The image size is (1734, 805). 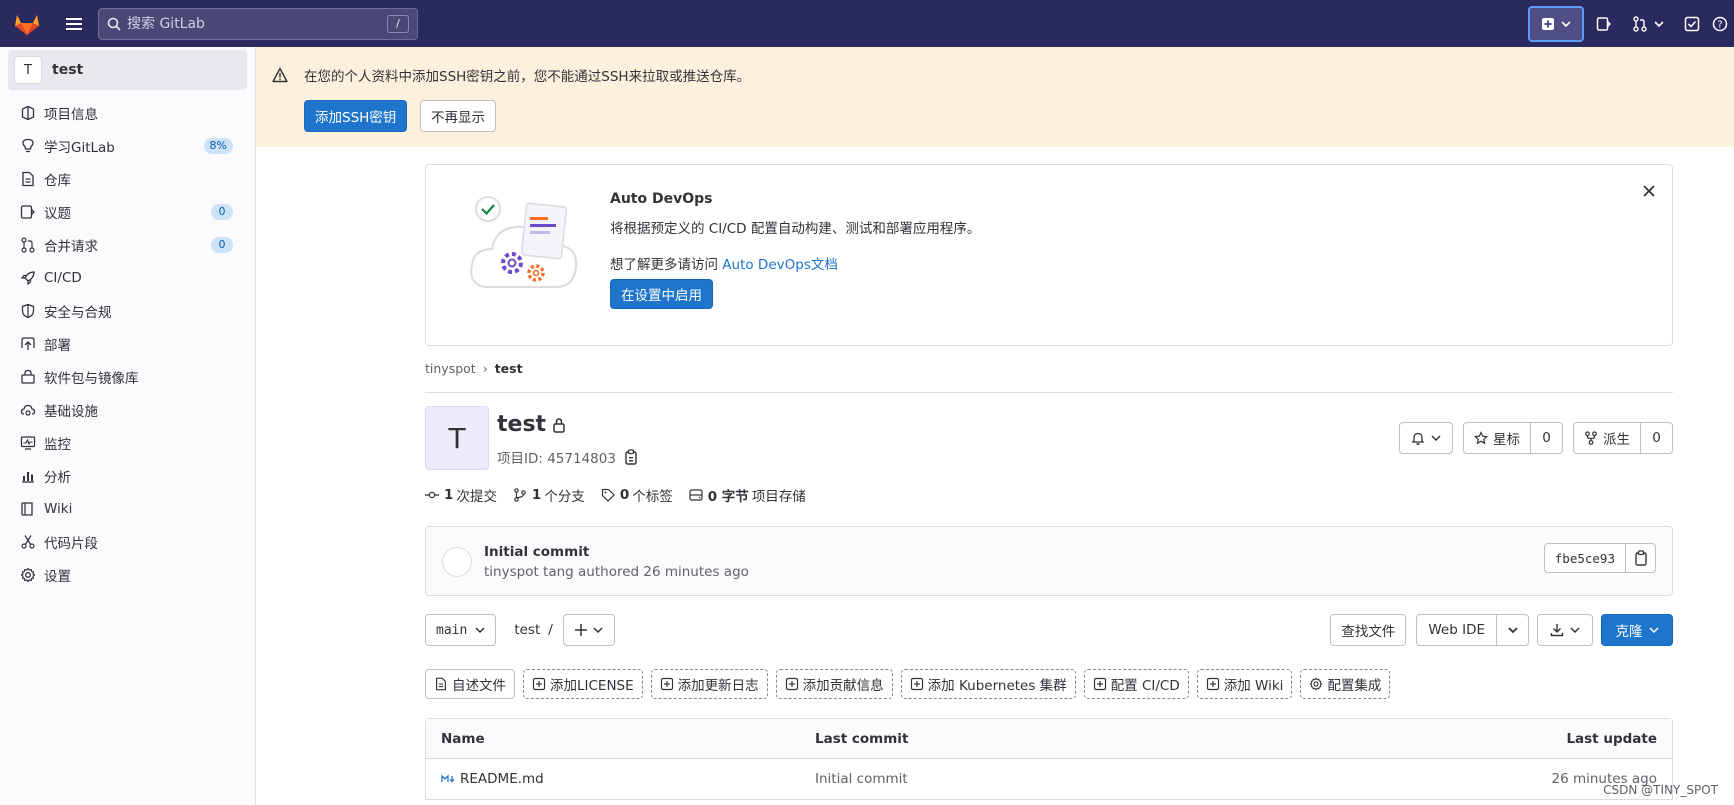 I want to click on dont-show-again-button: 不再显示, so click(x=458, y=116).